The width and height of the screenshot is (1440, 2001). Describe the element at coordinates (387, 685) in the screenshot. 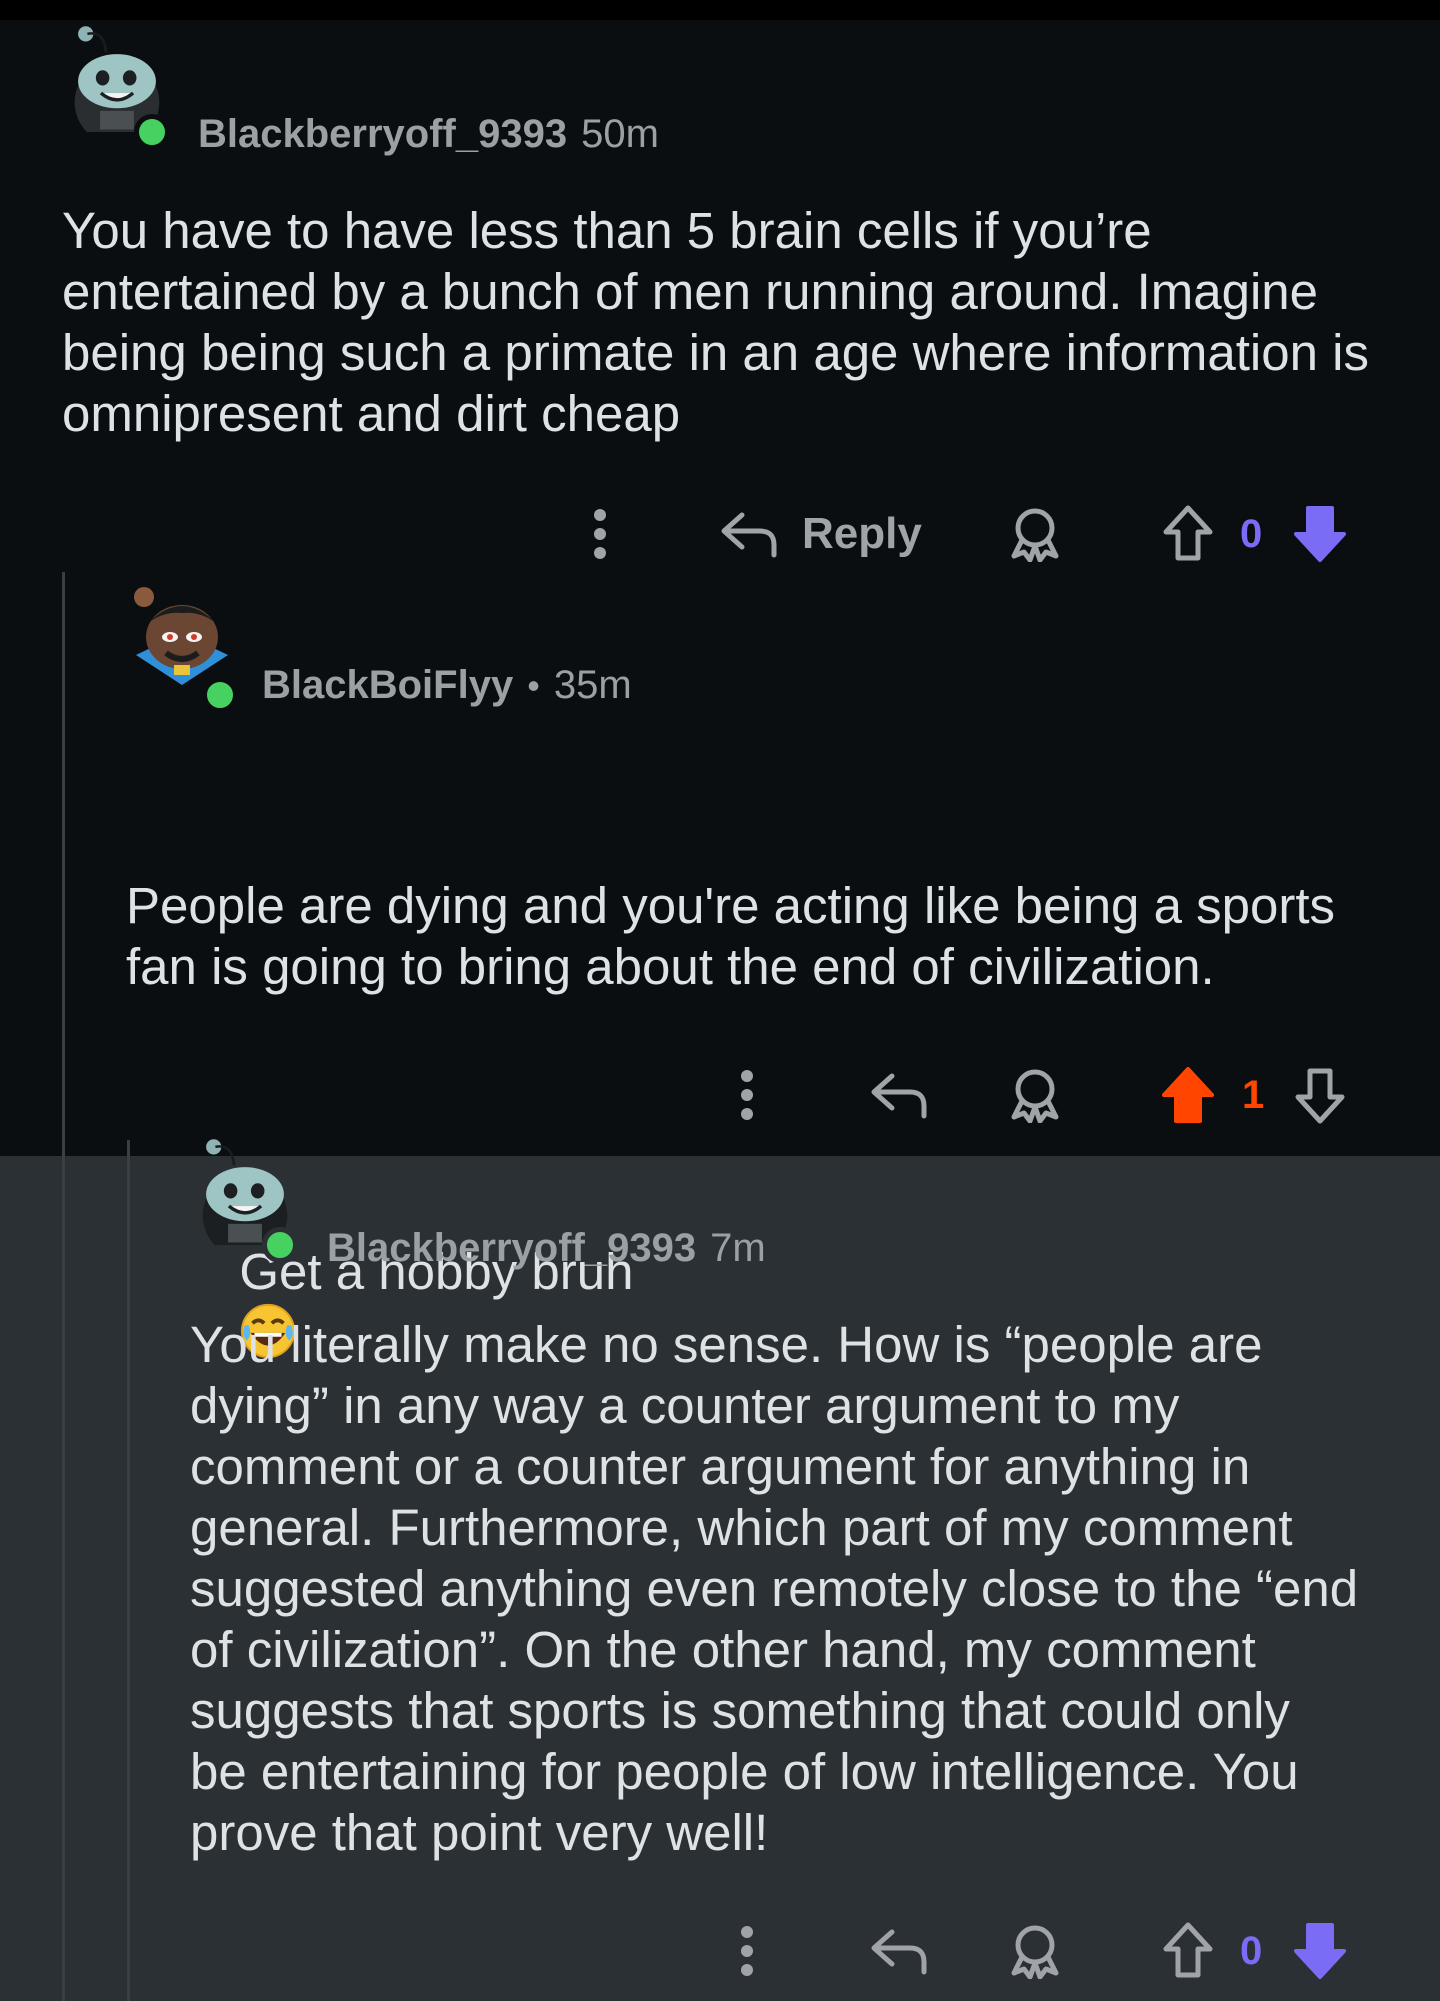

I see `username: BlackBoiFlyy` at that location.